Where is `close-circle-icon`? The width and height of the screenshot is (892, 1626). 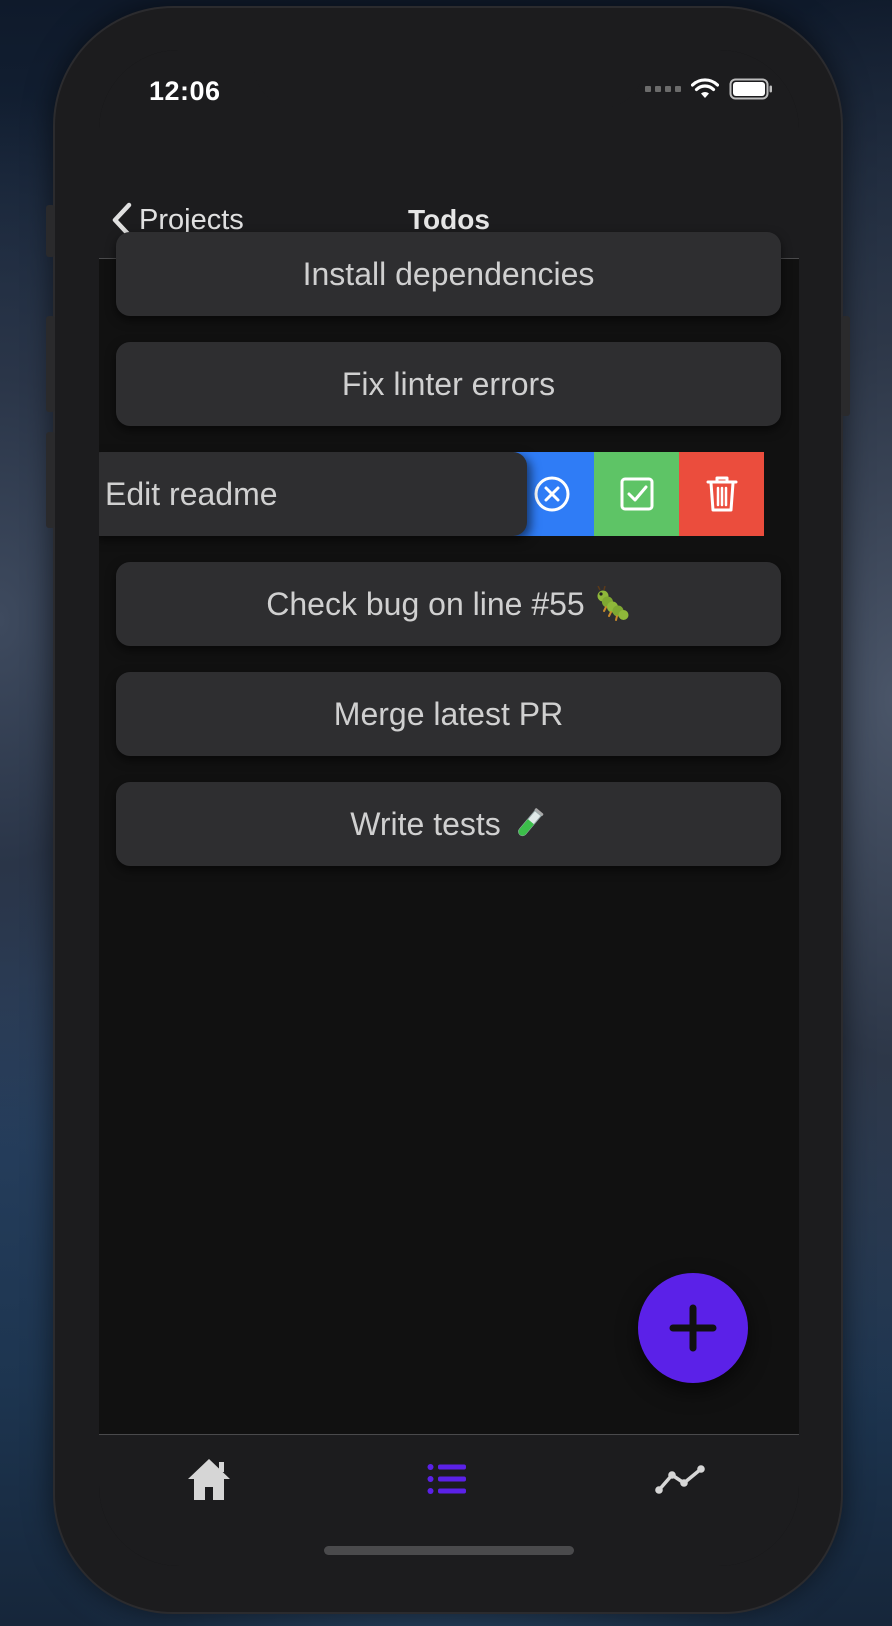 close-circle-icon is located at coordinates (551, 494).